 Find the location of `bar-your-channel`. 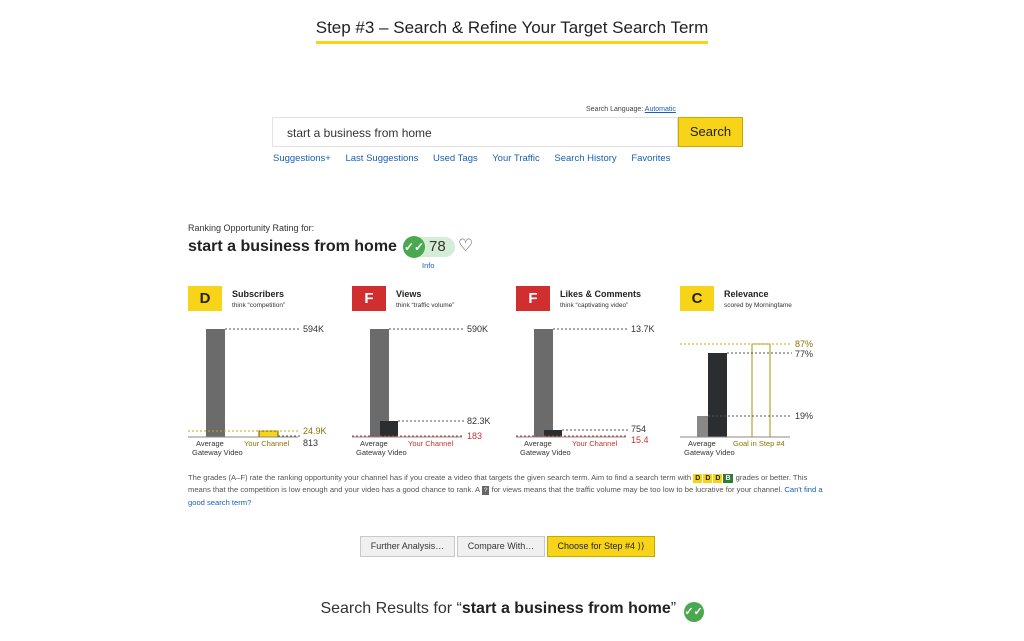

bar-your-channel is located at coordinates (268, 434).